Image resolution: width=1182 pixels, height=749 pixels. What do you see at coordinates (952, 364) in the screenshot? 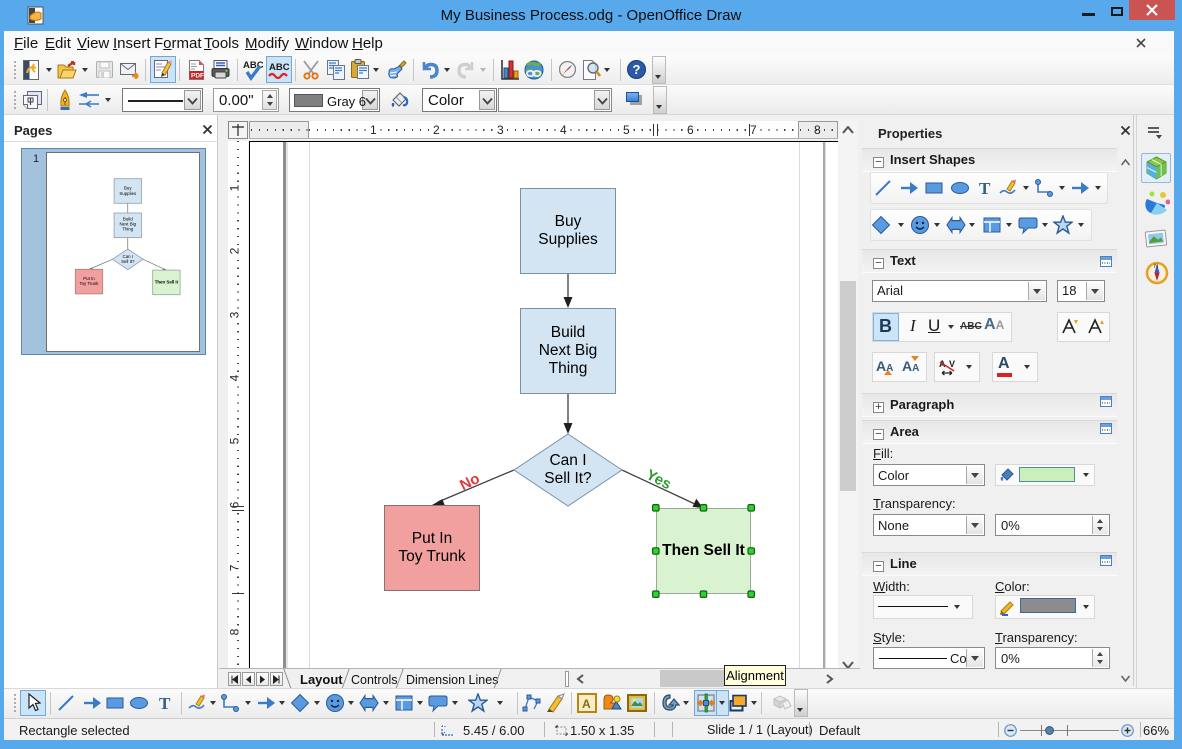
I see `svg-text: V` at bounding box center [952, 364].